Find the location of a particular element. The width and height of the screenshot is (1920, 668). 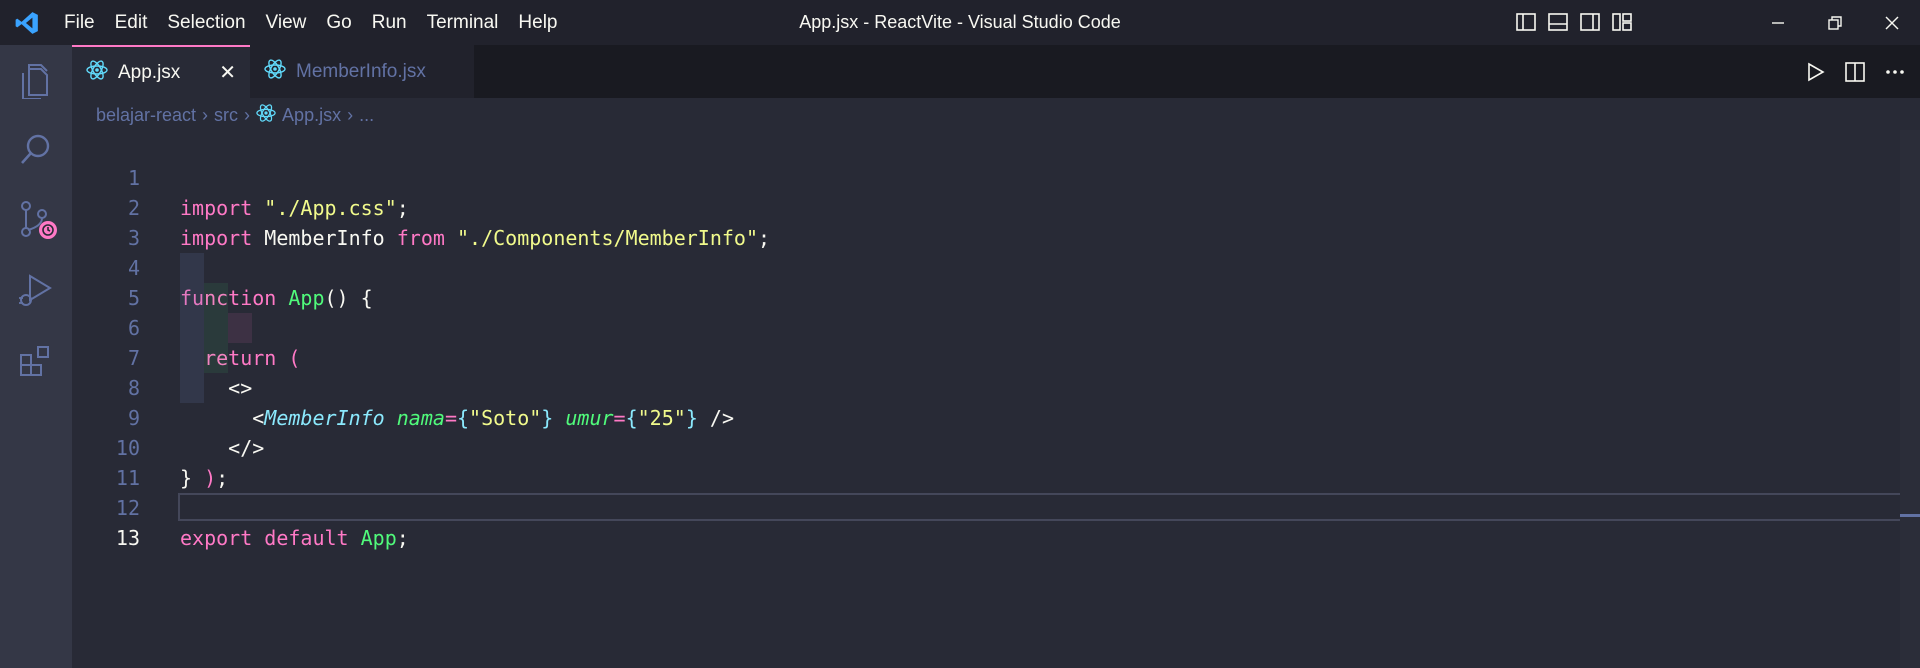

window-controls is located at coordinates (1834, 22).